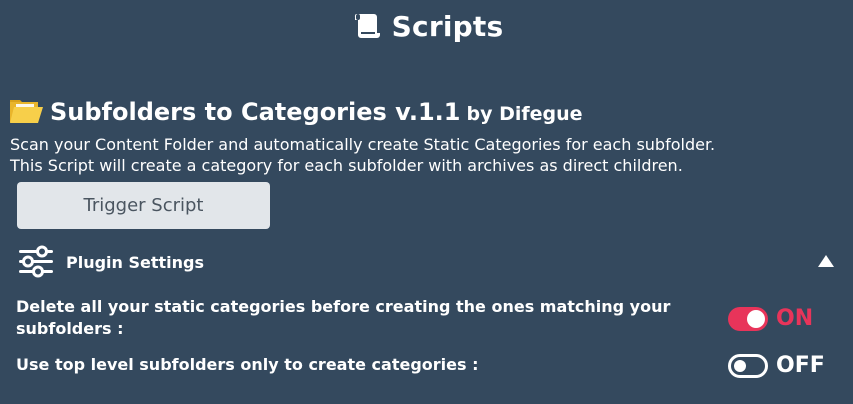 The height and width of the screenshot is (404, 853). I want to click on plugin-settings-header: Plugin Settings, so click(428, 262).